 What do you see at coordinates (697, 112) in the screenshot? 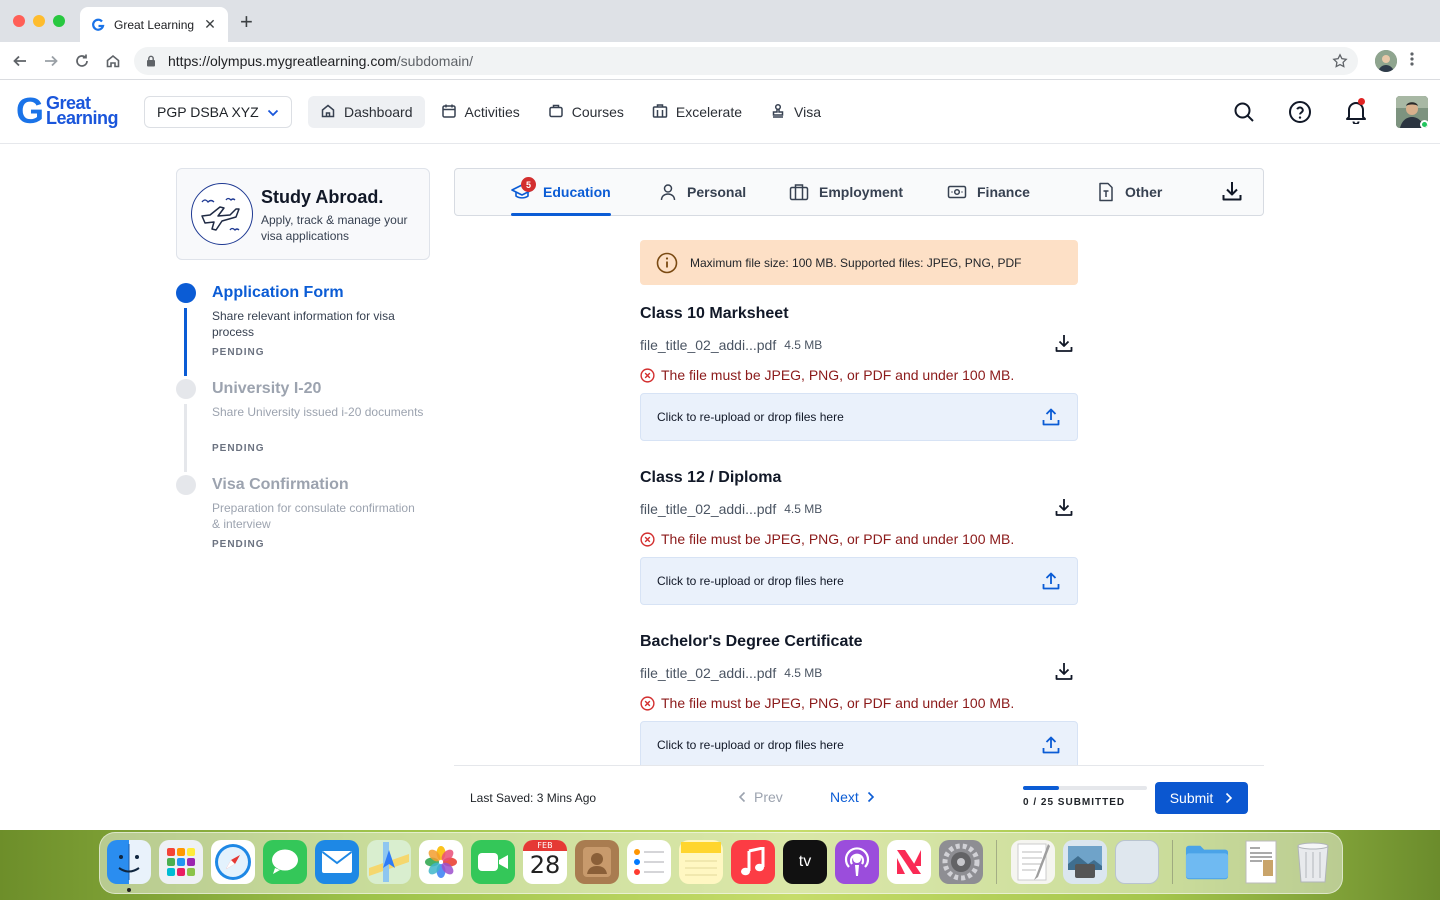
I see `nav-excelerate: Excelerate` at bounding box center [697, 112].